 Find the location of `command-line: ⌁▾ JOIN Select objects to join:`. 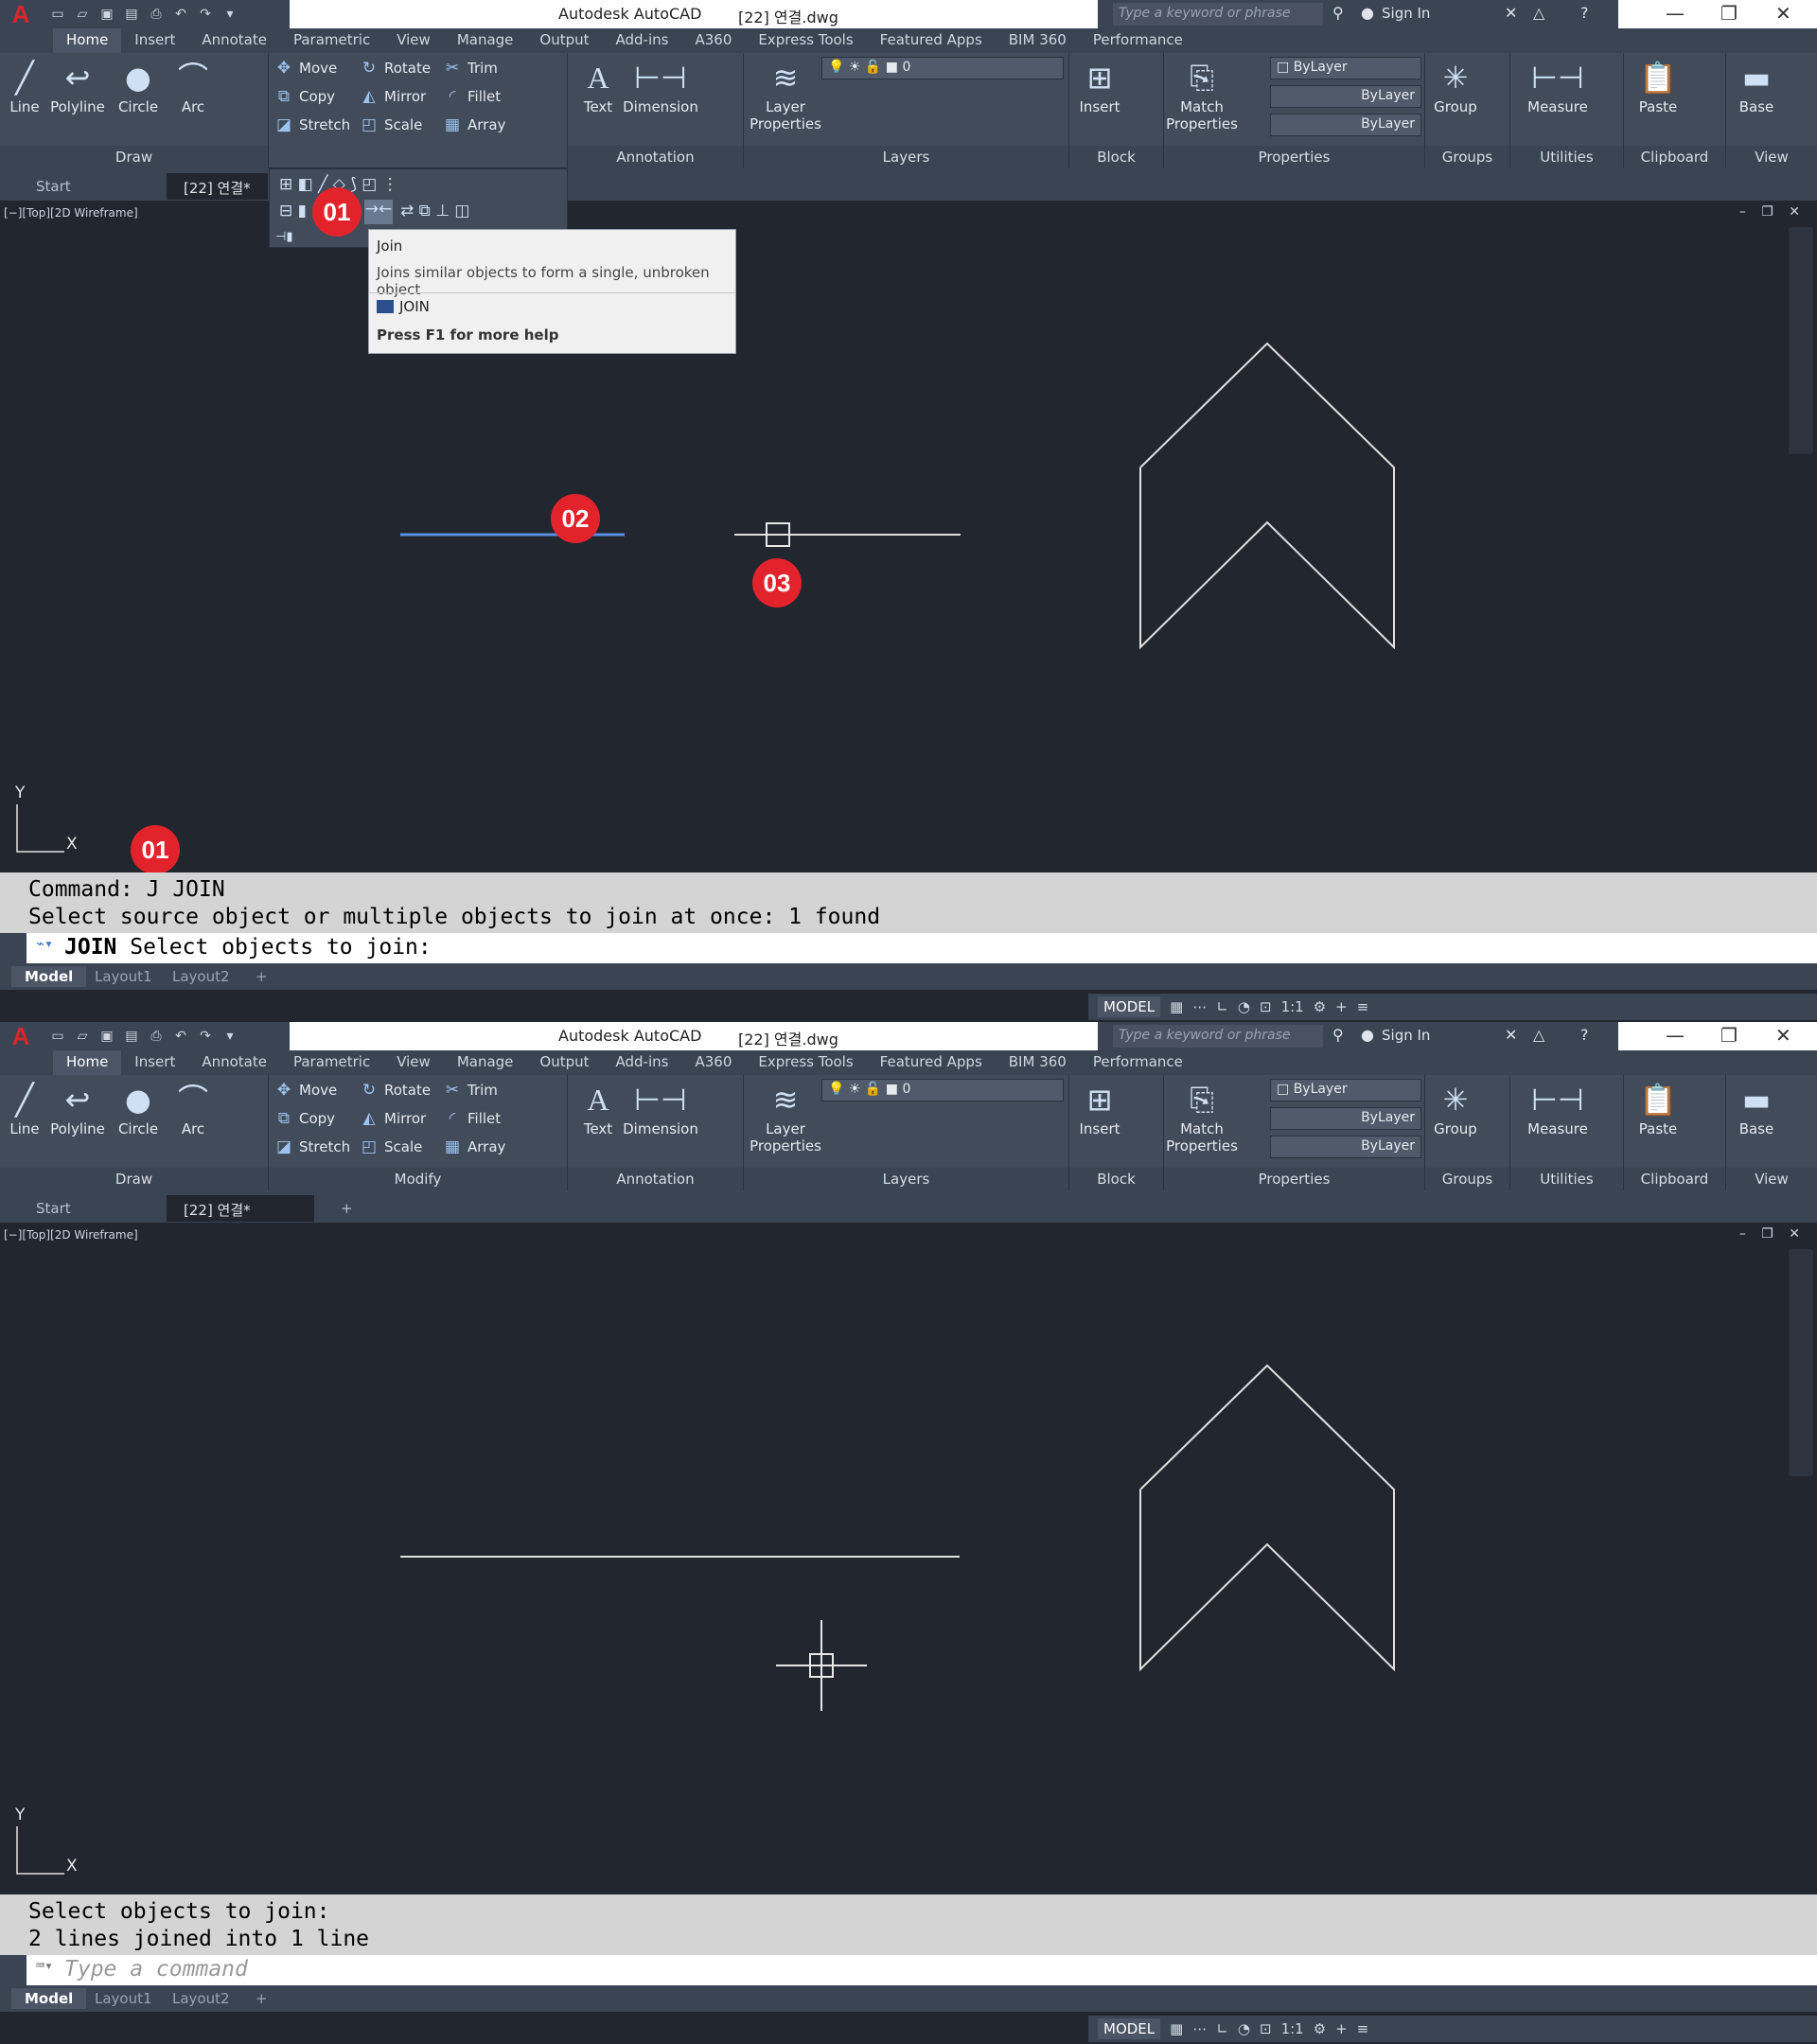

command-line: ⌁▾ JOIN Select objects to join: is located at coordinates (922, 948).